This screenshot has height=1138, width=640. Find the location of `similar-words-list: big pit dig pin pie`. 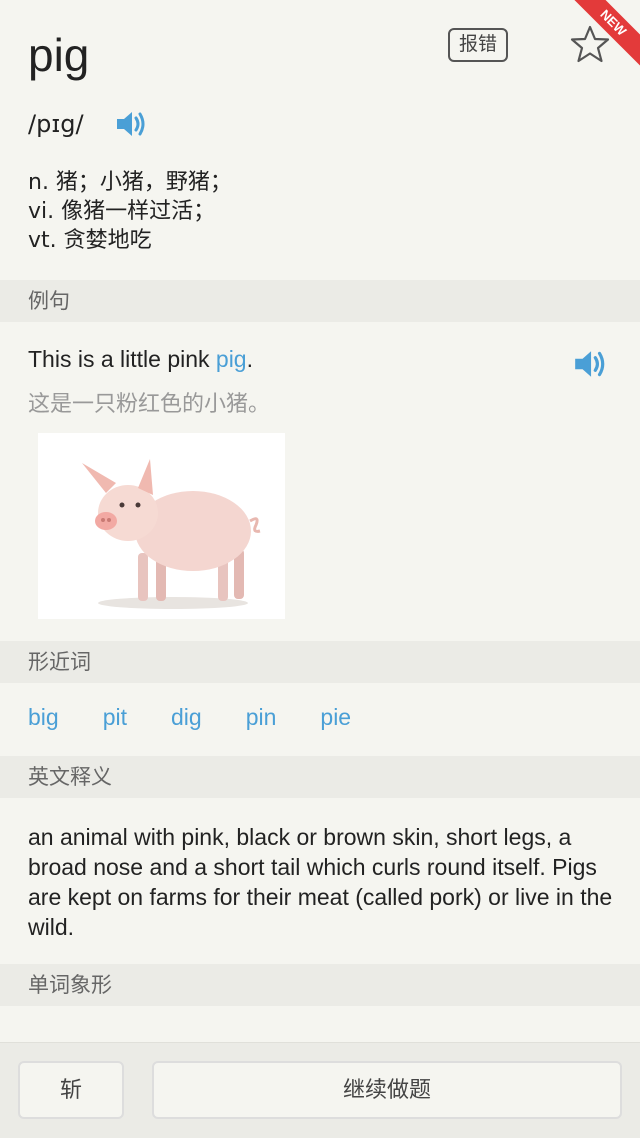

similar-words-list: big pit dig pin pie is located at coordinates (211, 717).